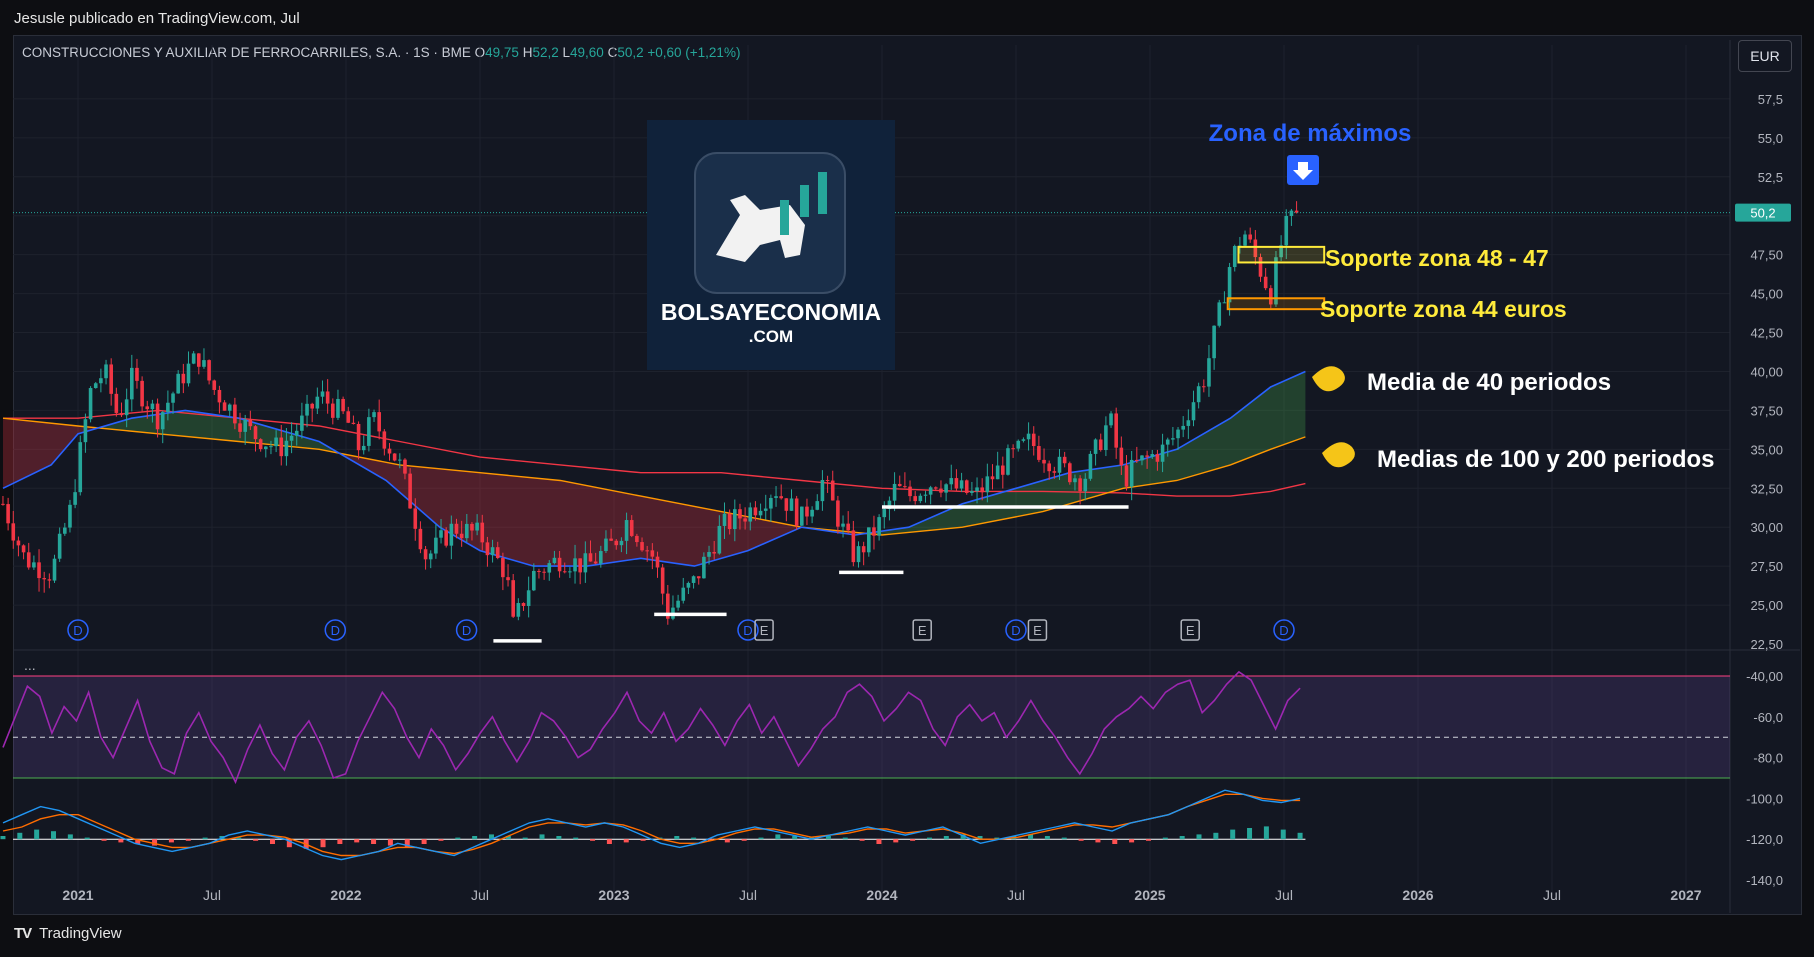 Image resolution: width=1814 pixels, height=957 pixels. Describe the element at coordinates (1443, 309) in the screenshot. I see `annotation-soporte-44: Soporte zona 44 euros` at that location.